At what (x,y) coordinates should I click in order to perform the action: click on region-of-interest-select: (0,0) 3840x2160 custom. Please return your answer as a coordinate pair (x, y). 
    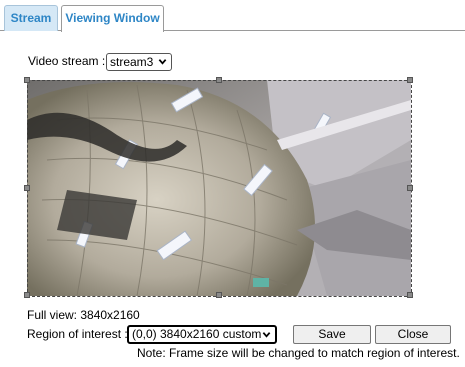
    Looking at the image, I should click on (202, 334).